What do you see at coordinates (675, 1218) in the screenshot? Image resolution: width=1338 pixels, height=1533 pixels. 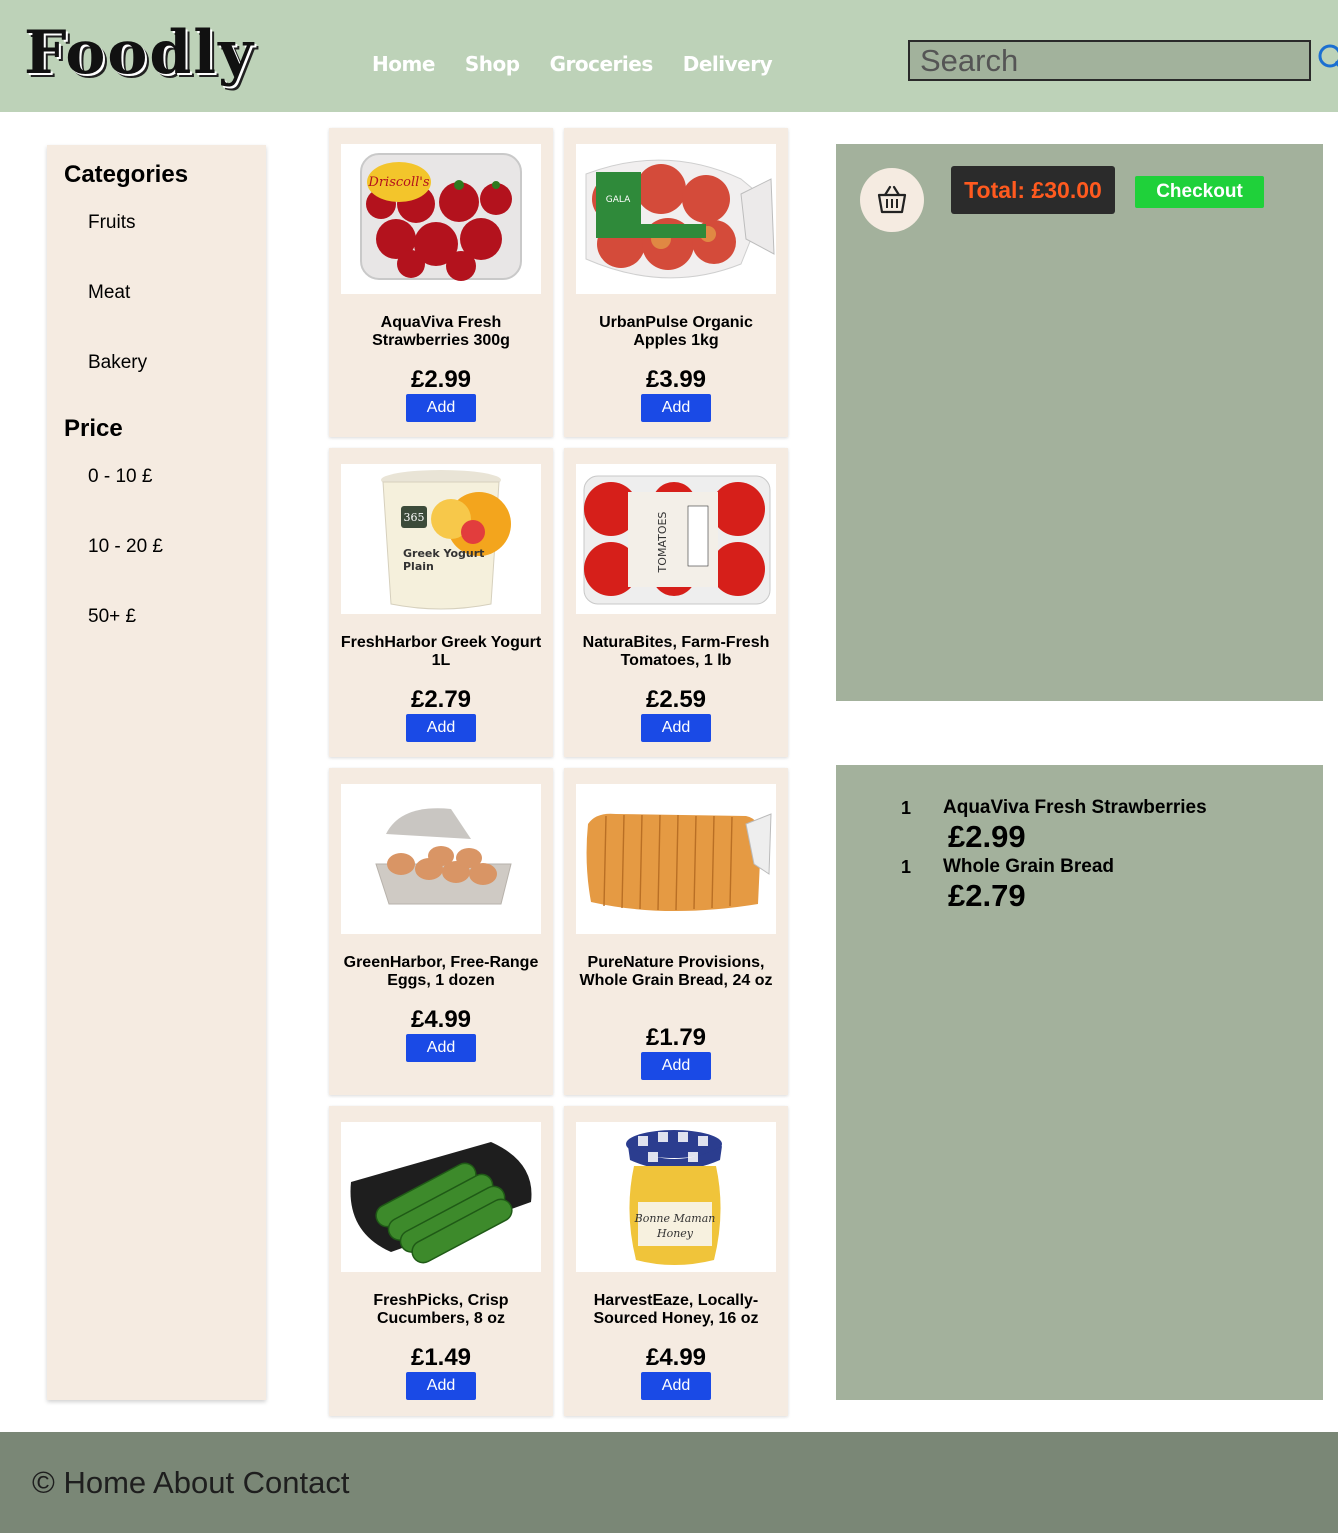 I see `svg-text: Bonne Maman` at bounding box center [675, 1218].